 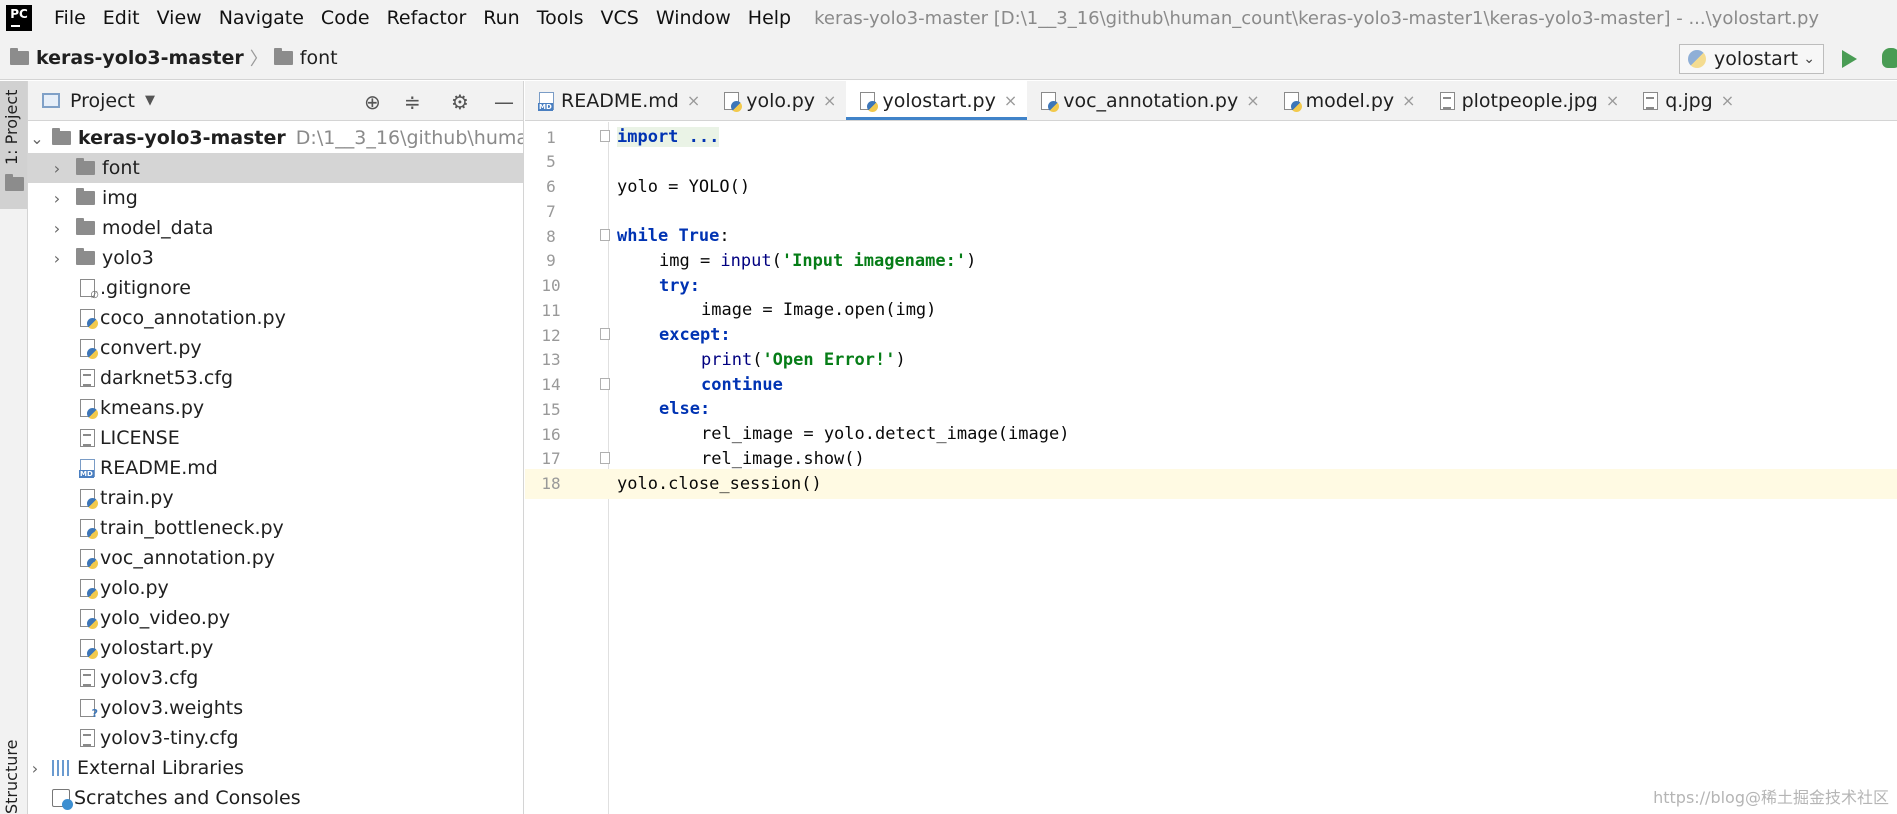 I want to click on menu-item-window: Window, so click(x=694, y=18).